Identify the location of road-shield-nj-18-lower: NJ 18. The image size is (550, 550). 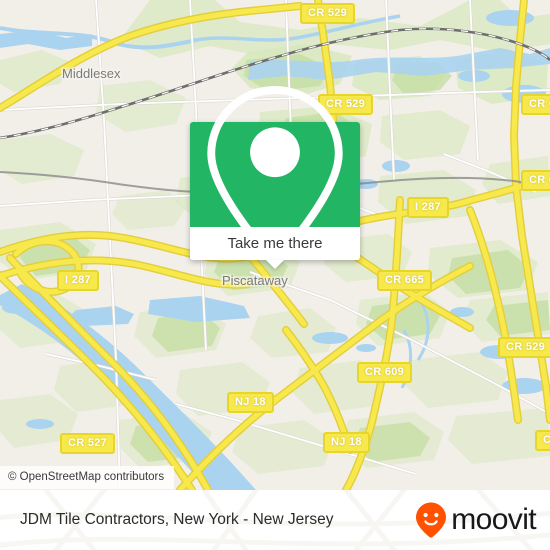
(346, 442).